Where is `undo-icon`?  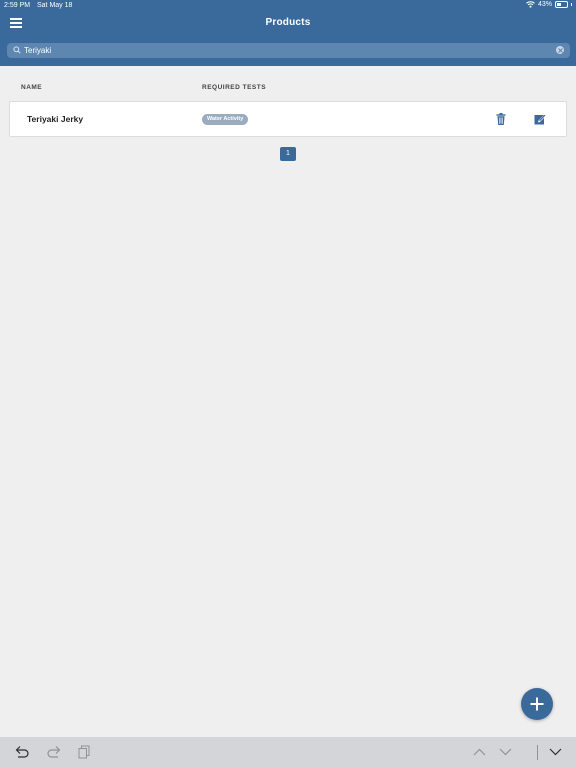
undo-icon is located at coordinates (22, 752).